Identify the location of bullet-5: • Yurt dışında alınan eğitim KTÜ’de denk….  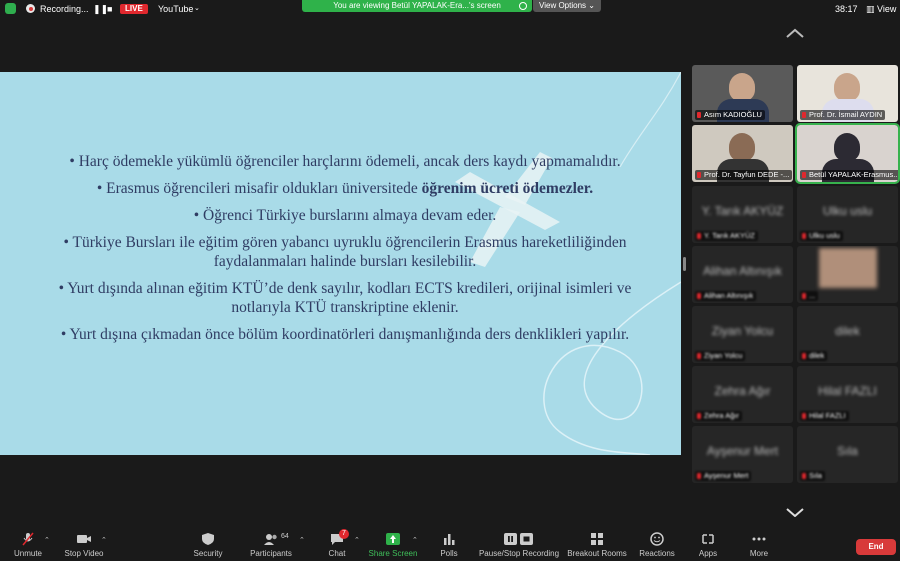
(345, 298).